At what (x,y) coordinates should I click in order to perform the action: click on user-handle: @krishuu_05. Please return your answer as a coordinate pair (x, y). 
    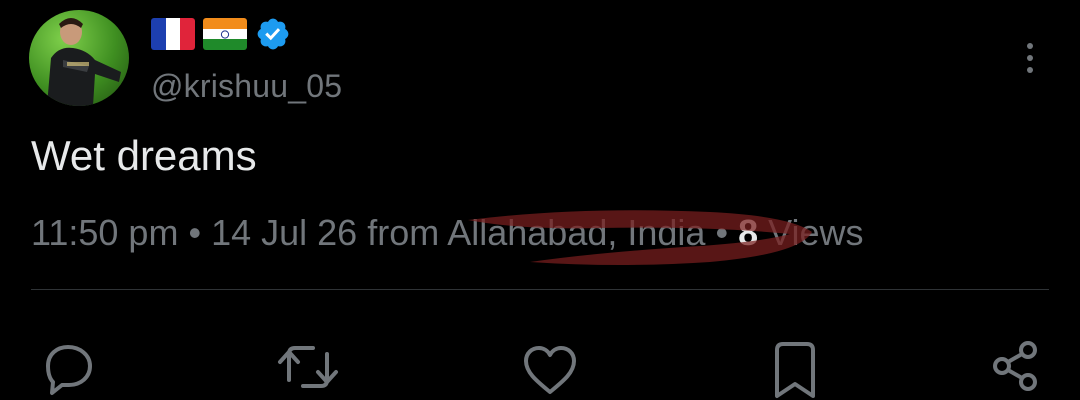
    Looking at the image, I should click on (246, 86).